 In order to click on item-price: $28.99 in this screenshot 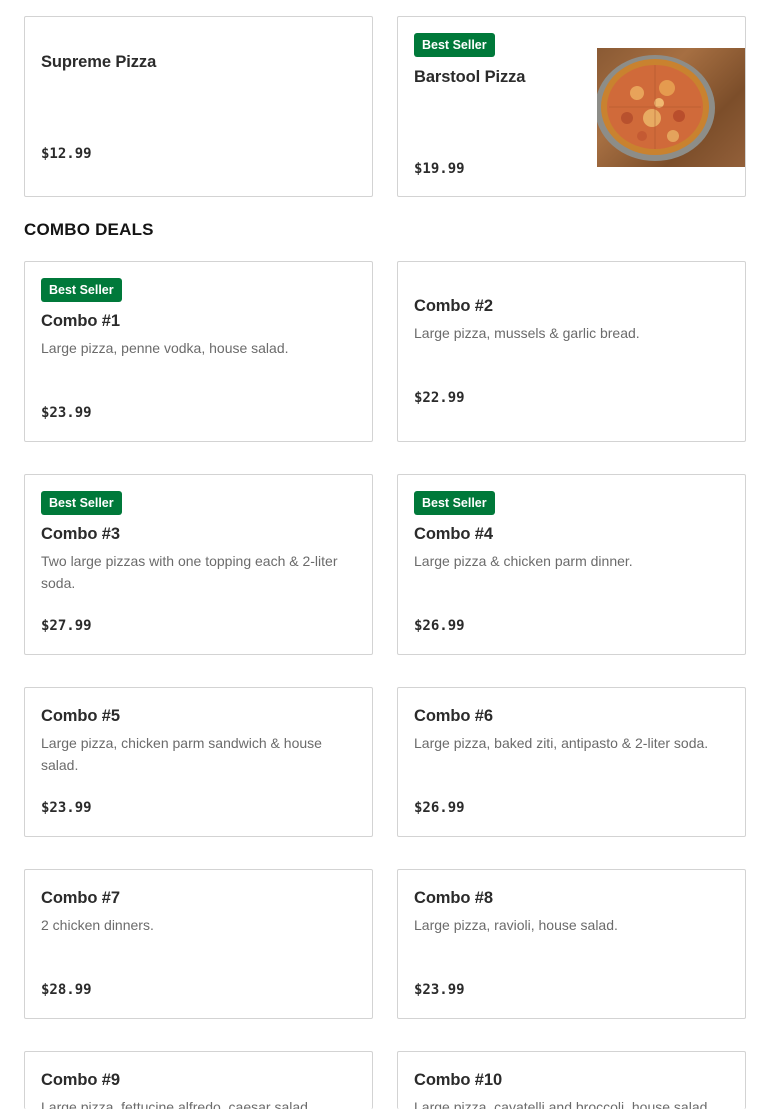, I will do `click(66, 990)`.